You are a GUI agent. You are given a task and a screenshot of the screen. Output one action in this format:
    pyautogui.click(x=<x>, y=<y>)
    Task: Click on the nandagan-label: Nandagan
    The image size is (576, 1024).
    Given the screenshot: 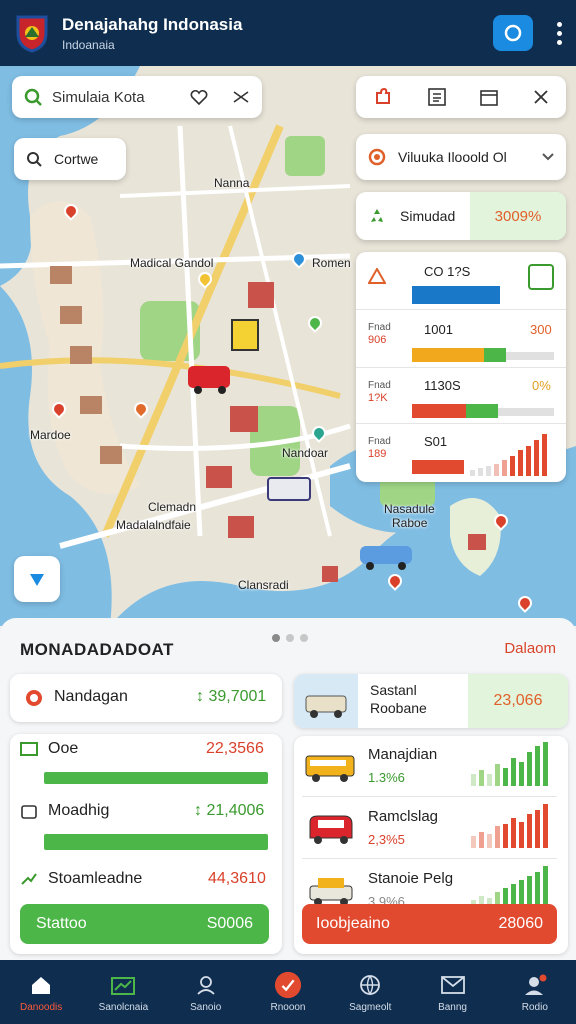 What is the action you would take?
    pyautogui.click(x=91, y=696)
    